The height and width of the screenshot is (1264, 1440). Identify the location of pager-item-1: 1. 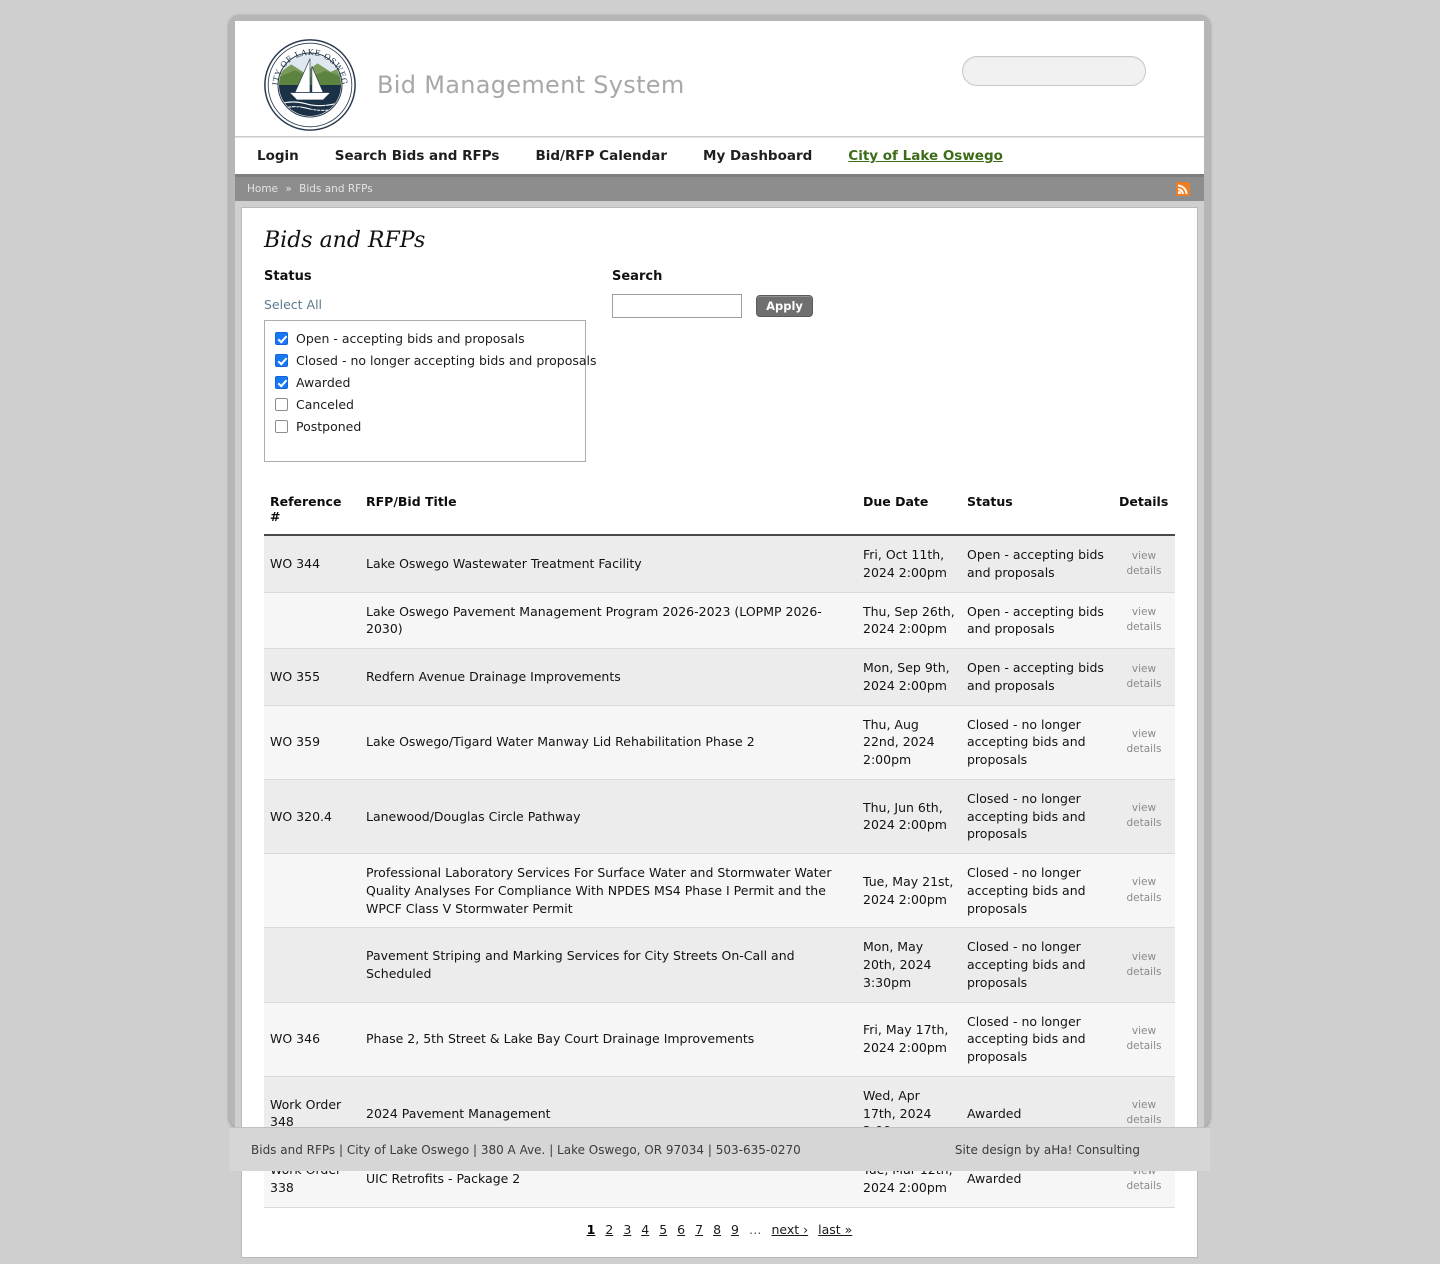
(591, 1229).